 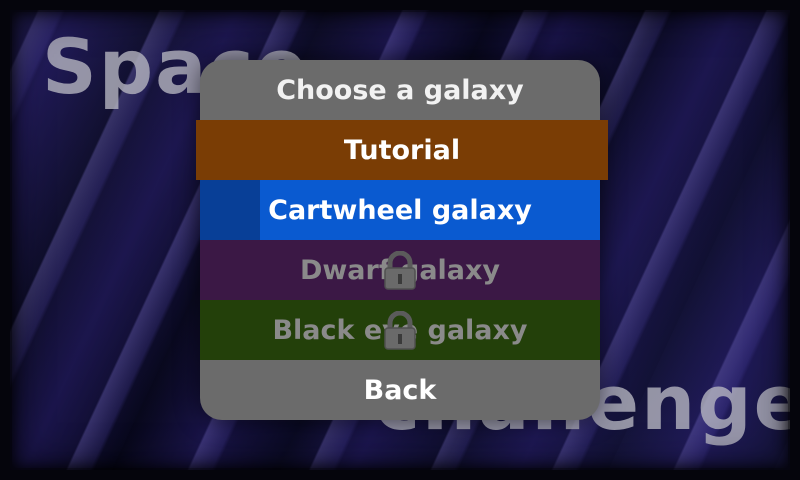 I want to click on selection-indicator, so click(x=230, y=210).